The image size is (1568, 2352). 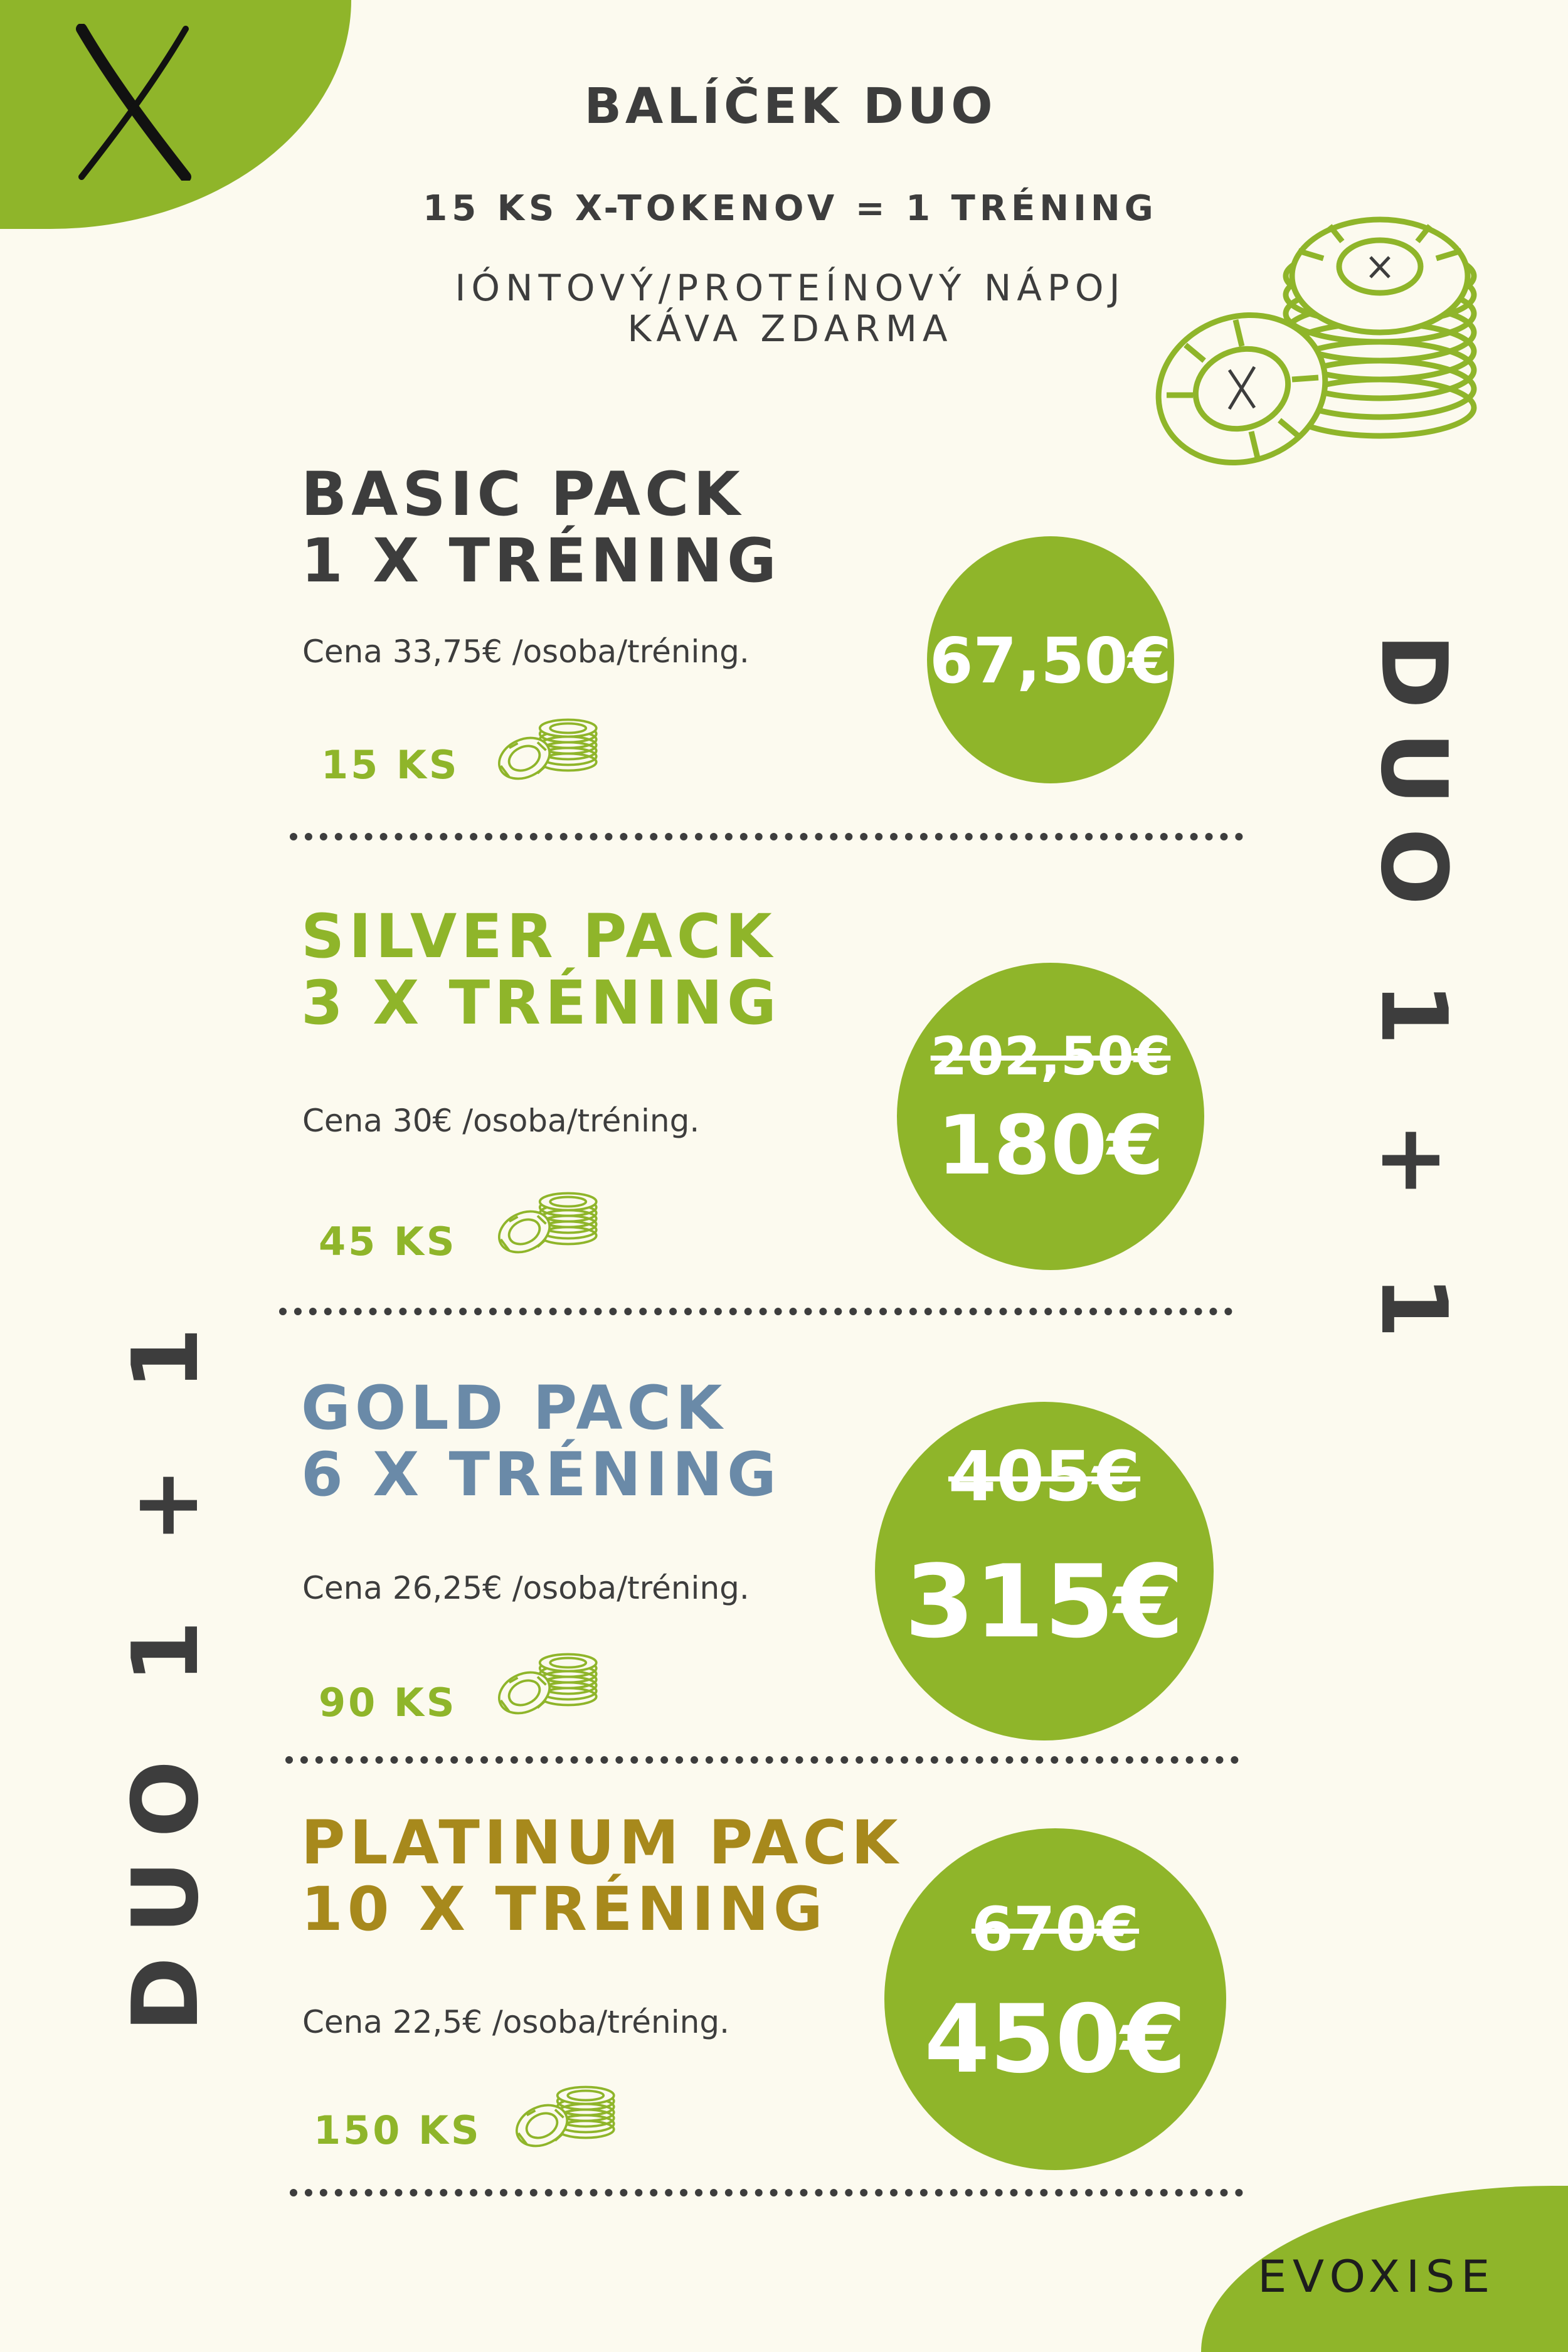 I want to click on price: 315€, so click(x=1044, y=1601).